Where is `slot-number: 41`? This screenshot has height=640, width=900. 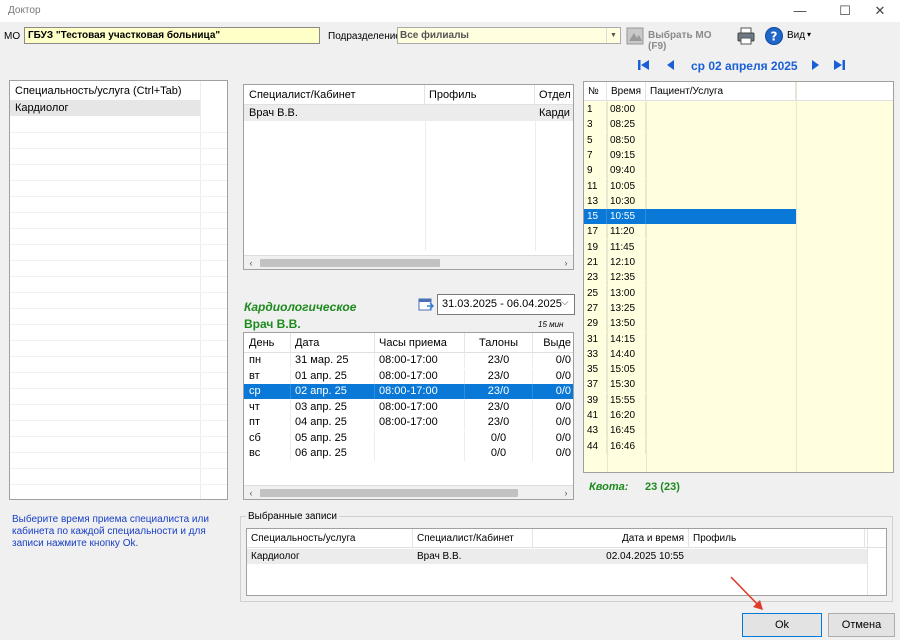 slot-number: 41 is located at coordinates (595, 415).